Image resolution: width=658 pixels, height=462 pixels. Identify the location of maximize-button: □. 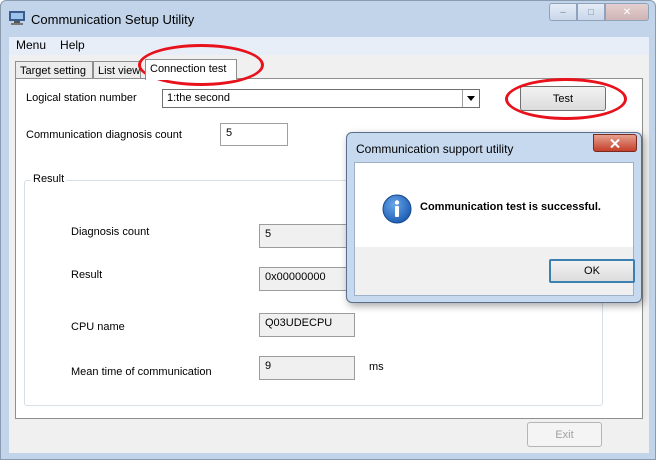
(591, 12).